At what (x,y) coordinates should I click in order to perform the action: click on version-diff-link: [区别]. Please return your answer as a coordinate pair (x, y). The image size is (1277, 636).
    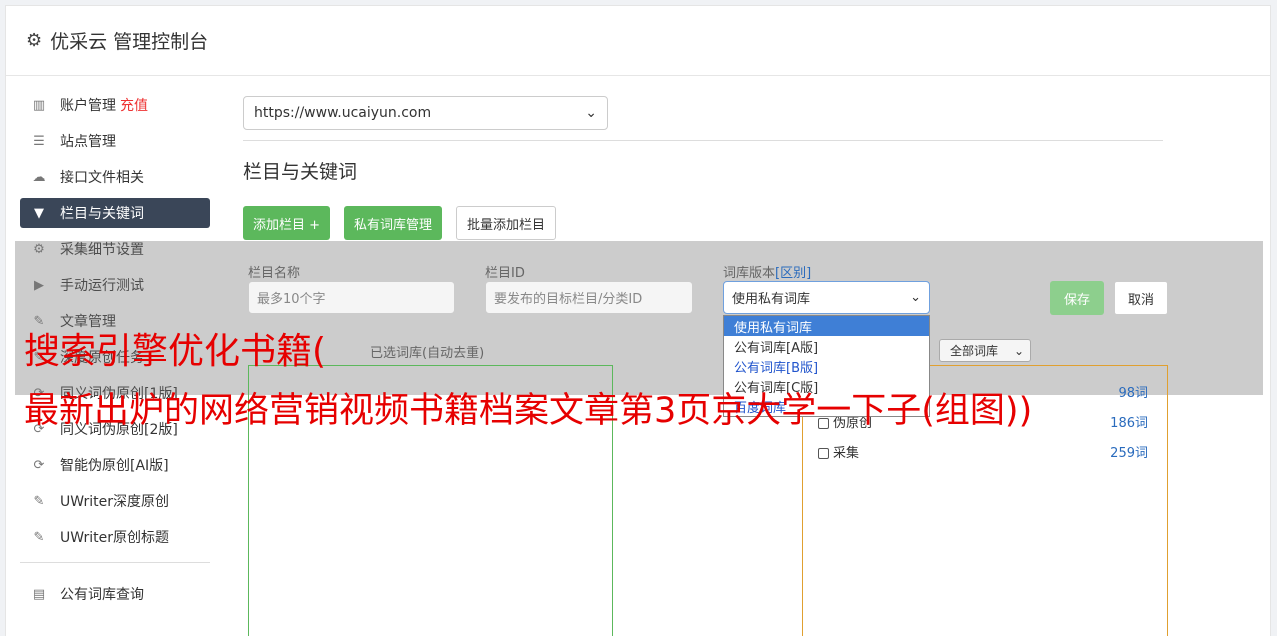
    Looking at the image, I should click on (793, 273).